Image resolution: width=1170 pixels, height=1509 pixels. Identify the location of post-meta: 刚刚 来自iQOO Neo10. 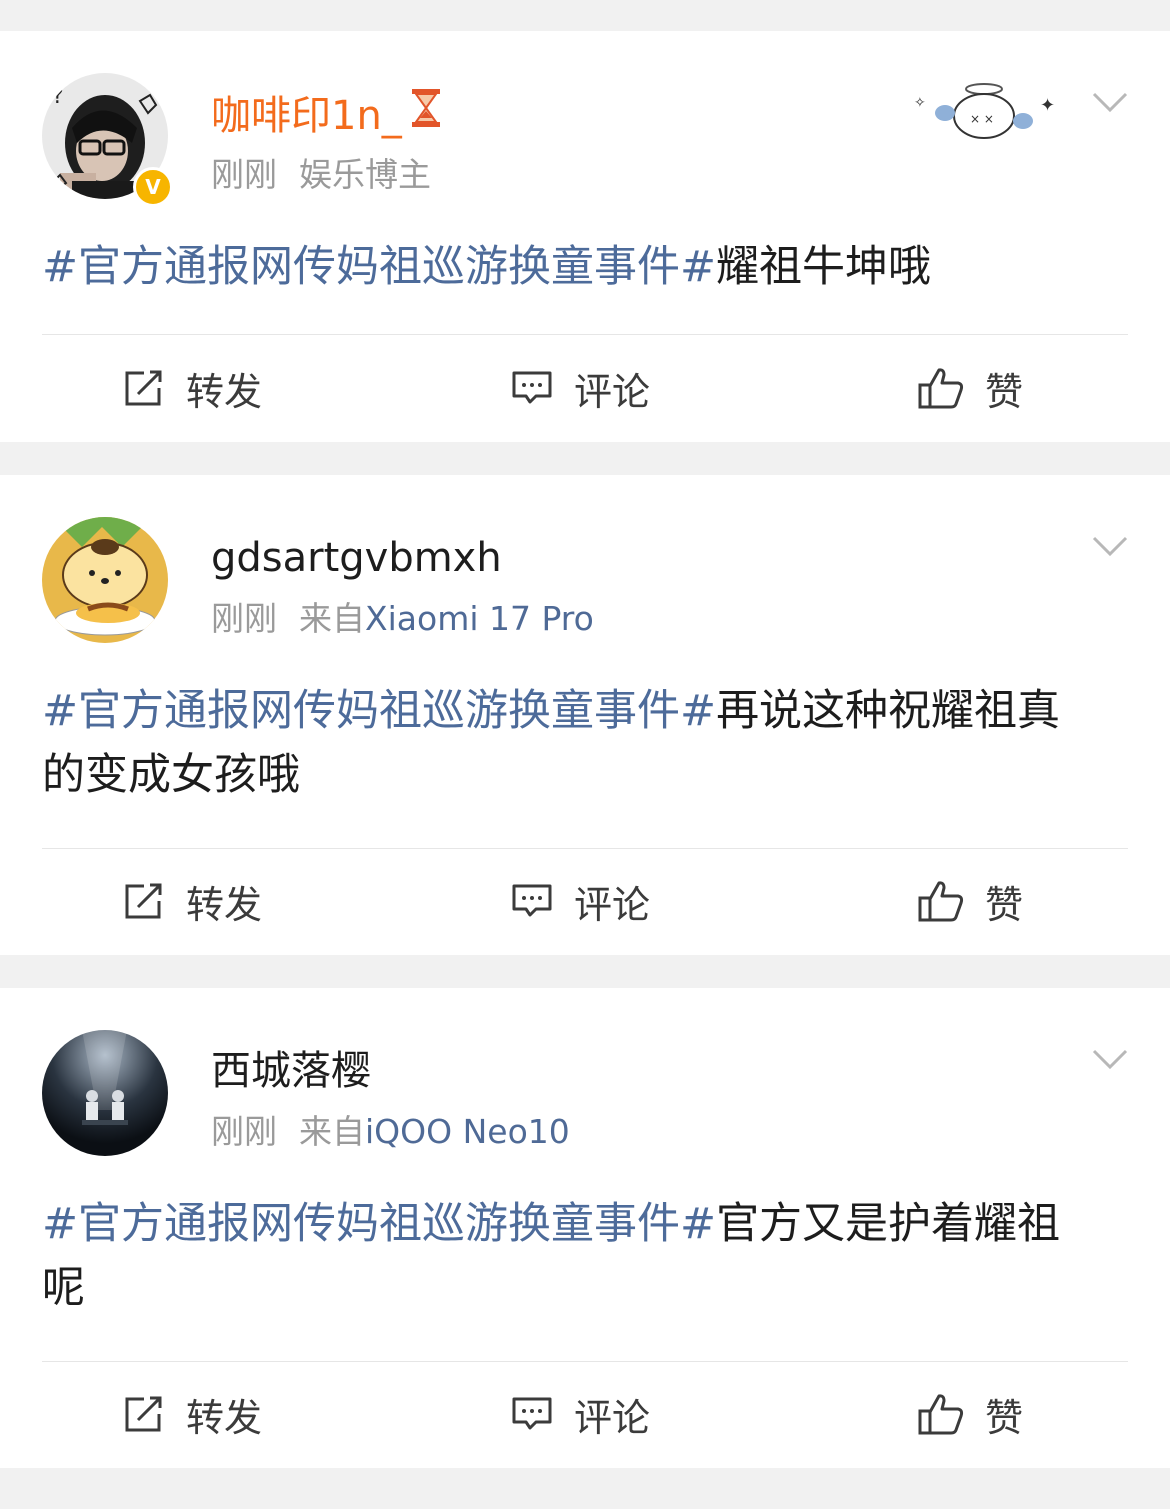
(390, 1132).